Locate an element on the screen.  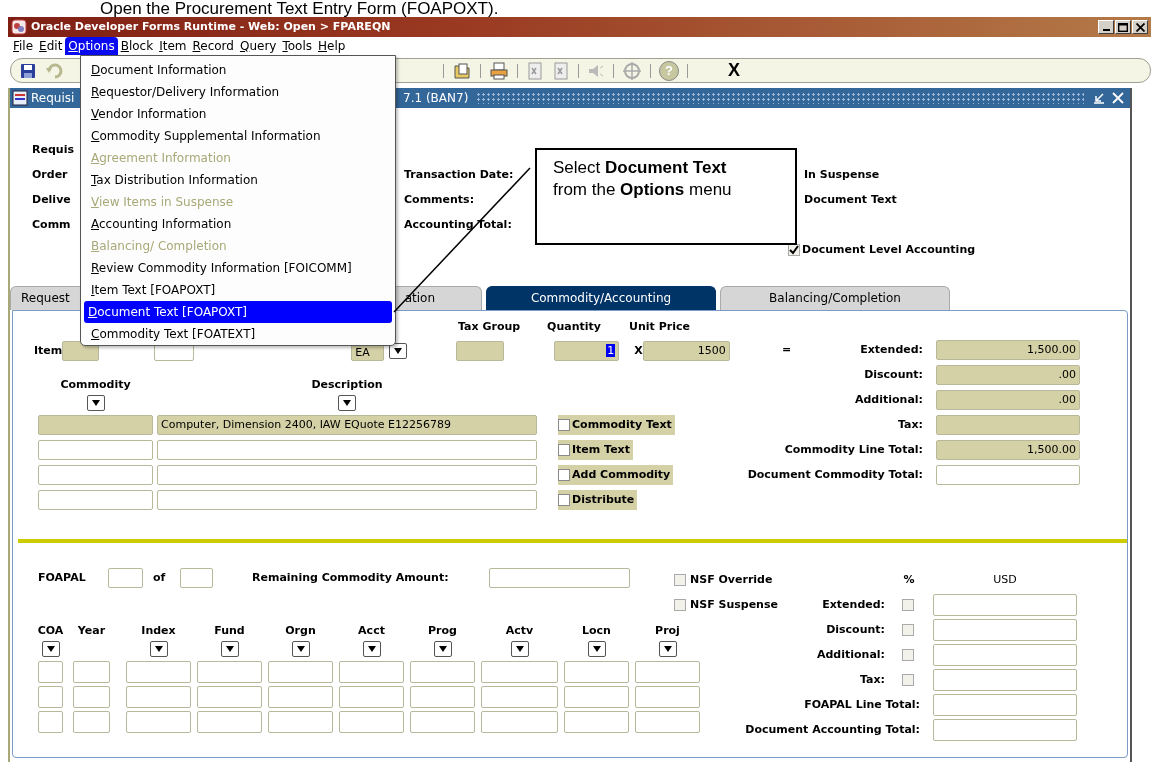
undo-icon is located at coordinates (54, 70).